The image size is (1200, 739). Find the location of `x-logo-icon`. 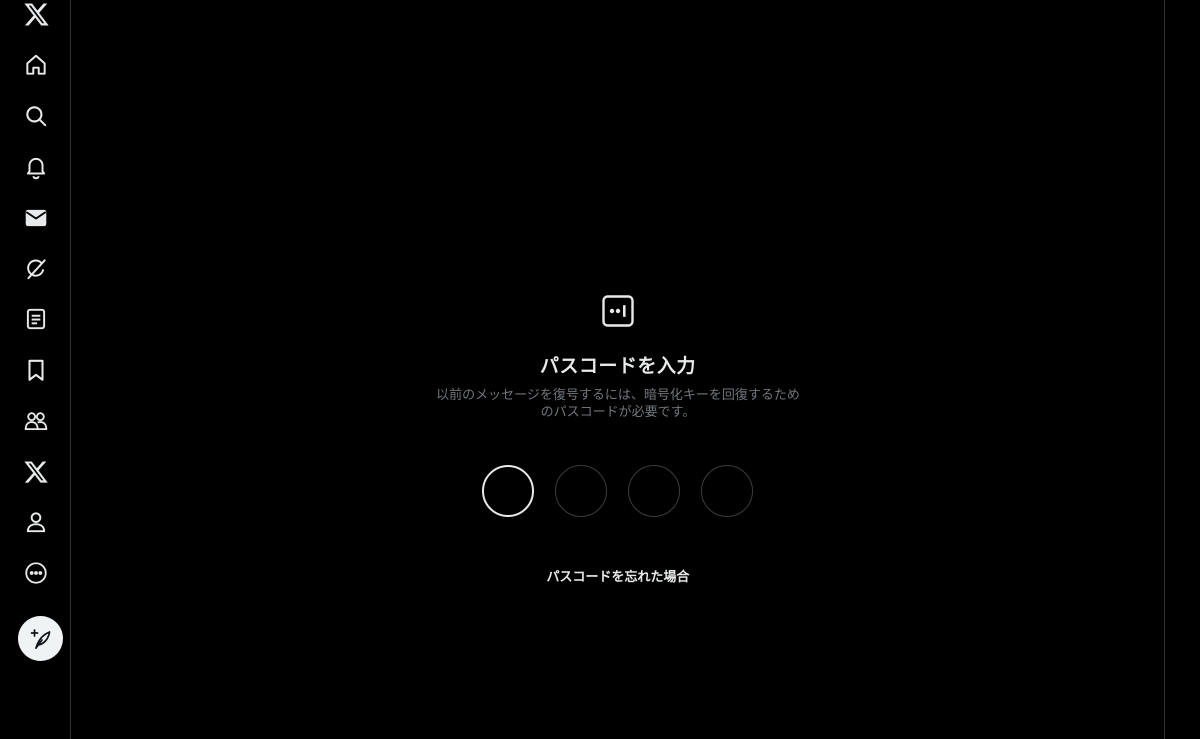

x-logo-icon is located at coordinates (36, 14).